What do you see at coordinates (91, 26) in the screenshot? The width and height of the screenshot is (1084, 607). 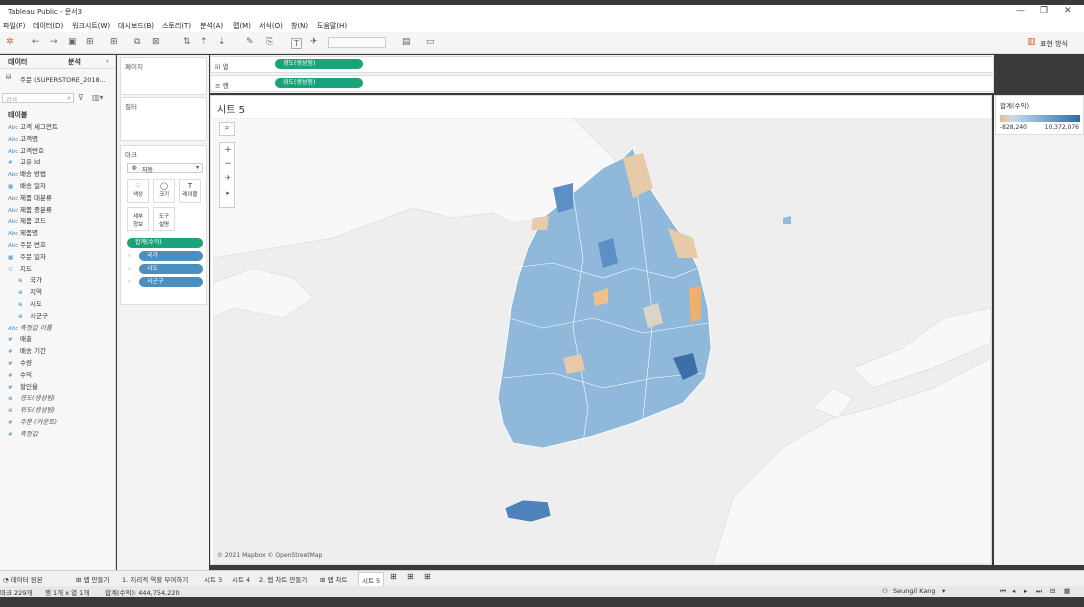 I see `menu-worksheet: 워크시트(W)` at bounding box center [91, 26].